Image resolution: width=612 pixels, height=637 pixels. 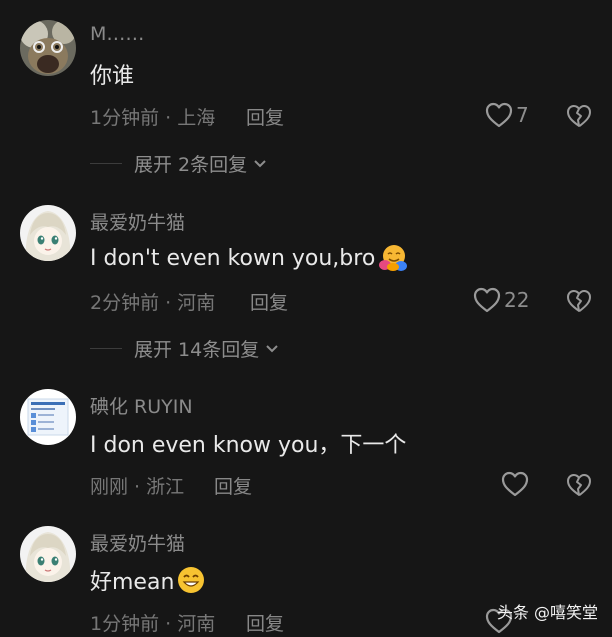 I want to click on time-location: 2分钟前 · 河南, so click(x=153, y=303).